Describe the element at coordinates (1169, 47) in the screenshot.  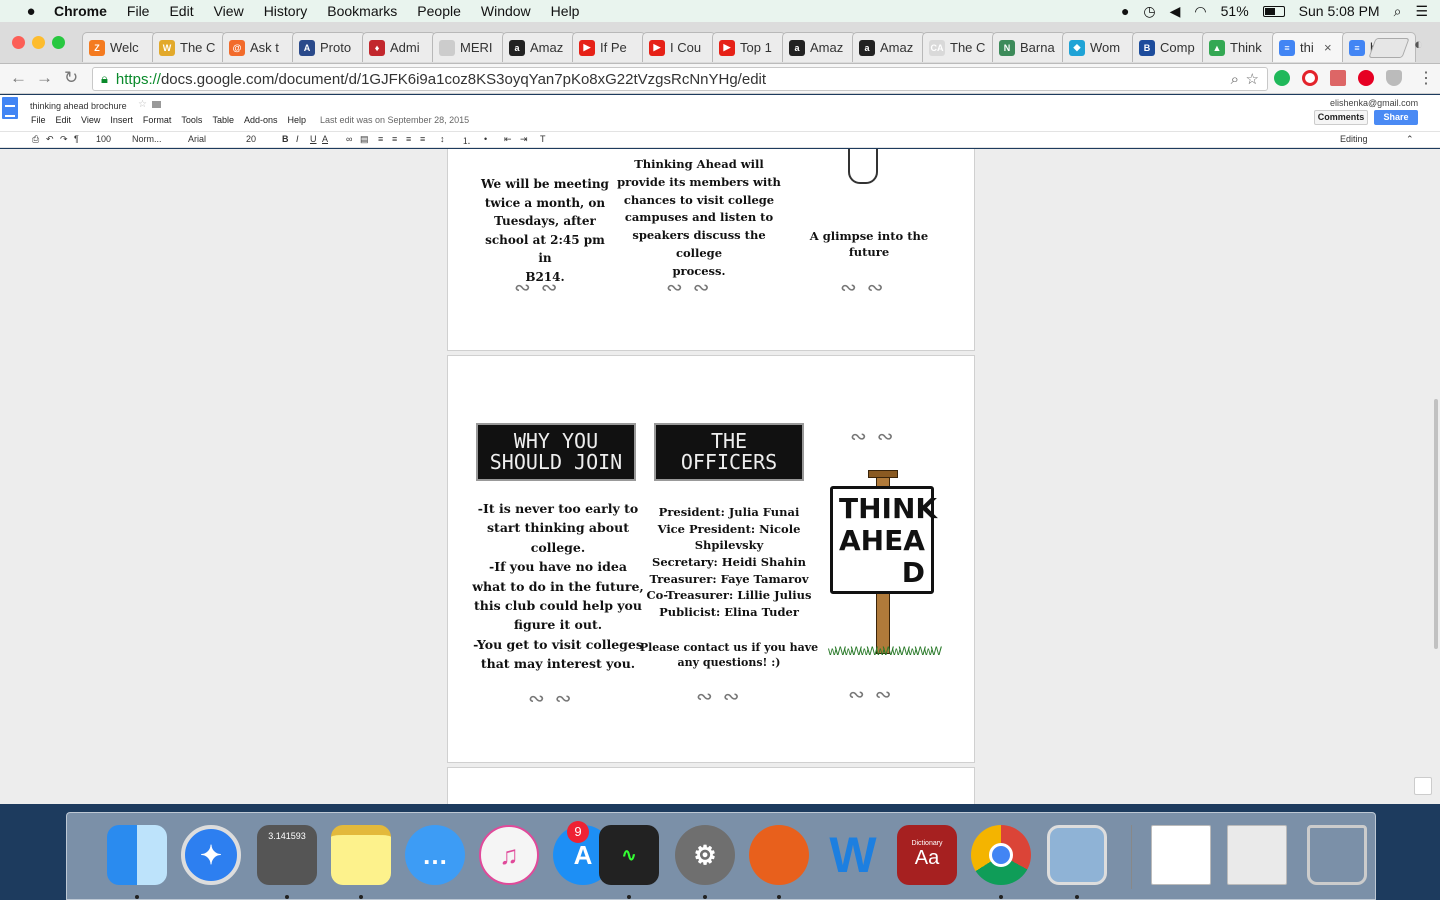
I see `browser-tab: B Comp` at that location.